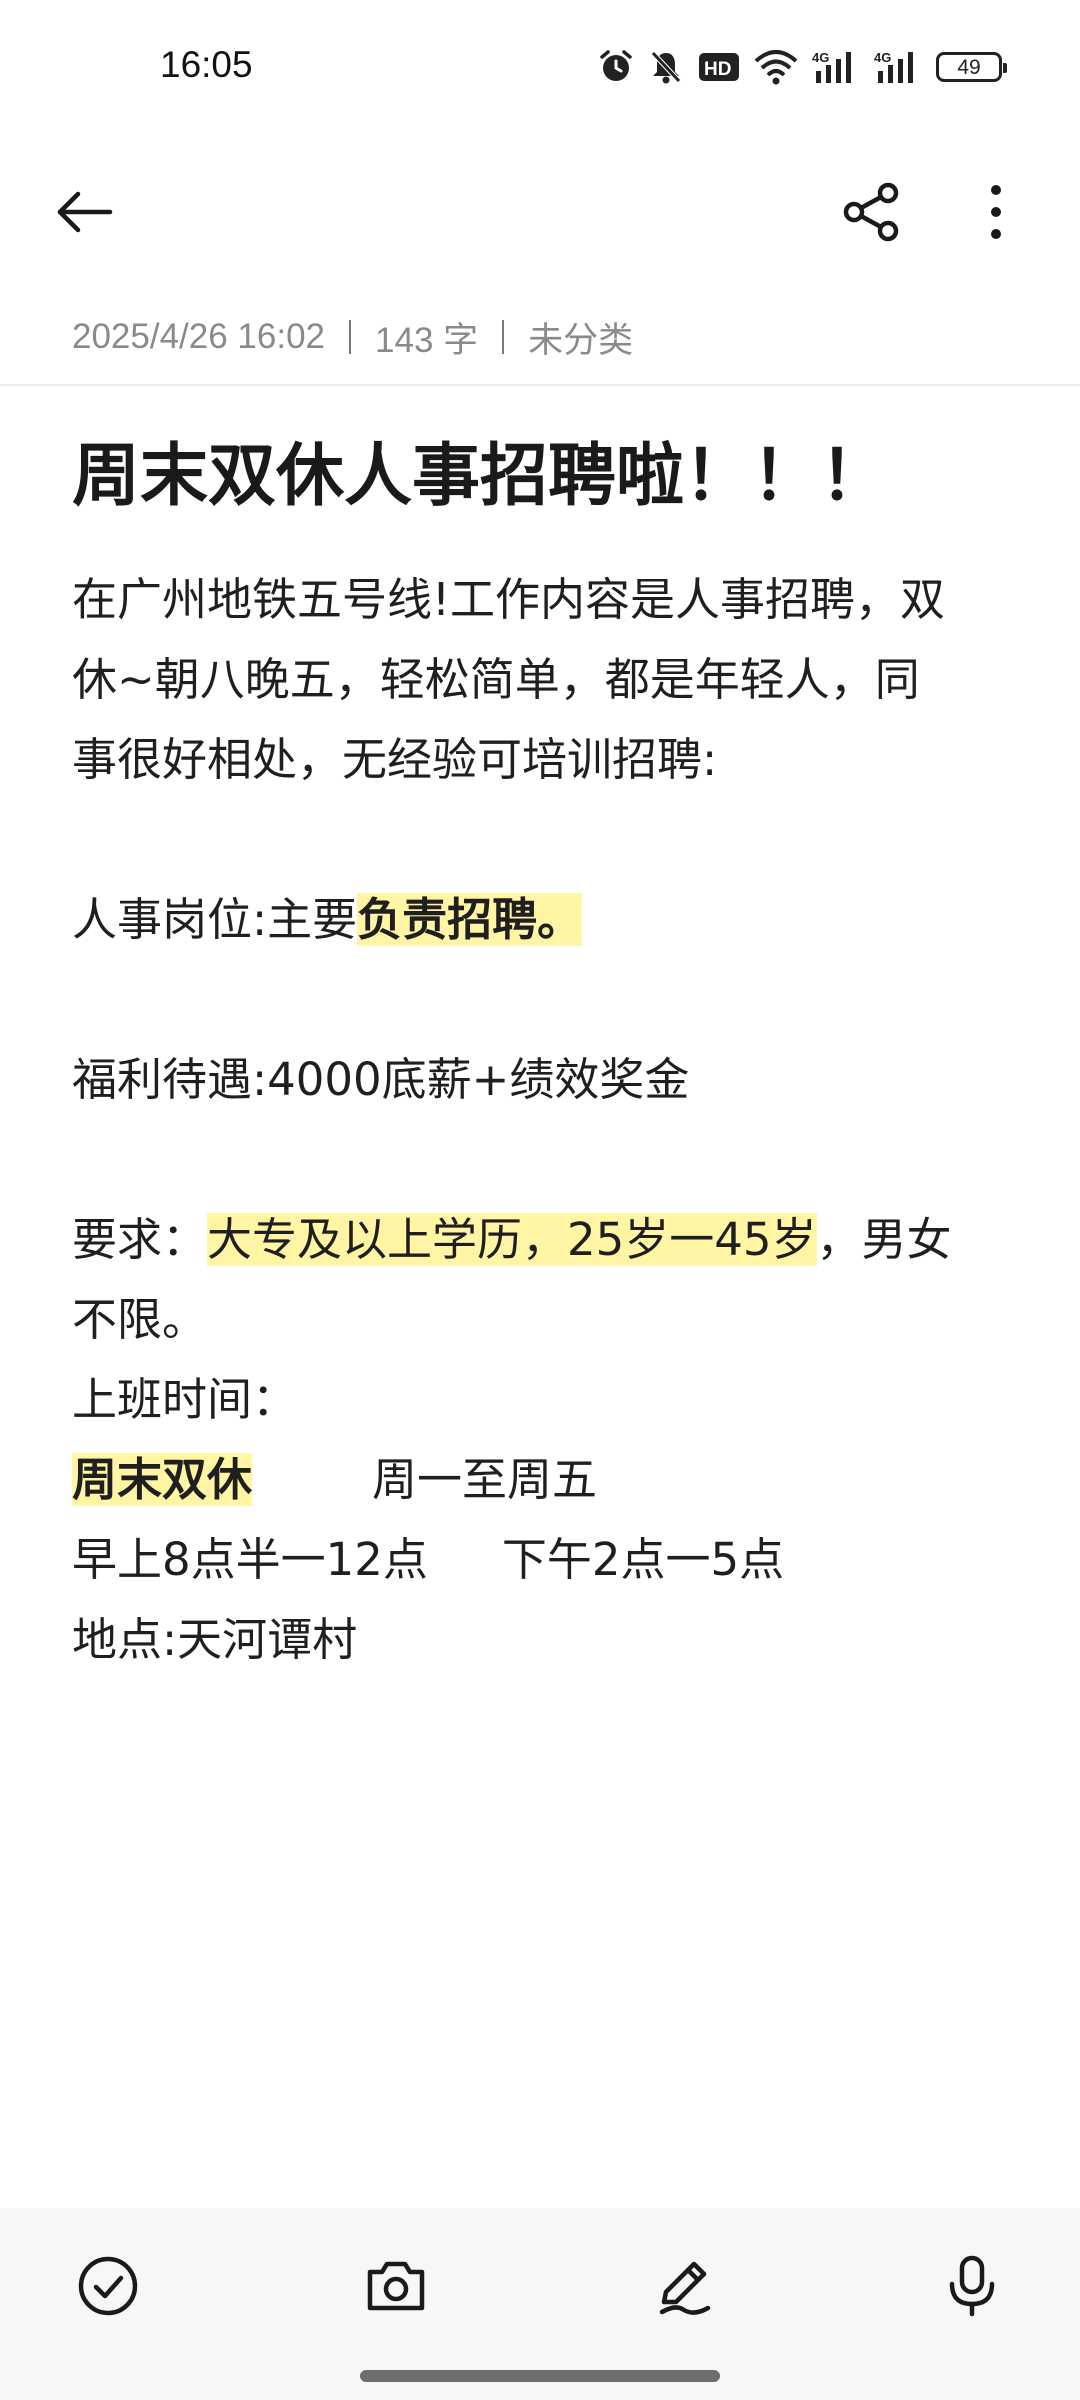 This screenshot has height=2400, width=1080. I want to click on highlighted-text: 周末双休, so click(162, 1479).